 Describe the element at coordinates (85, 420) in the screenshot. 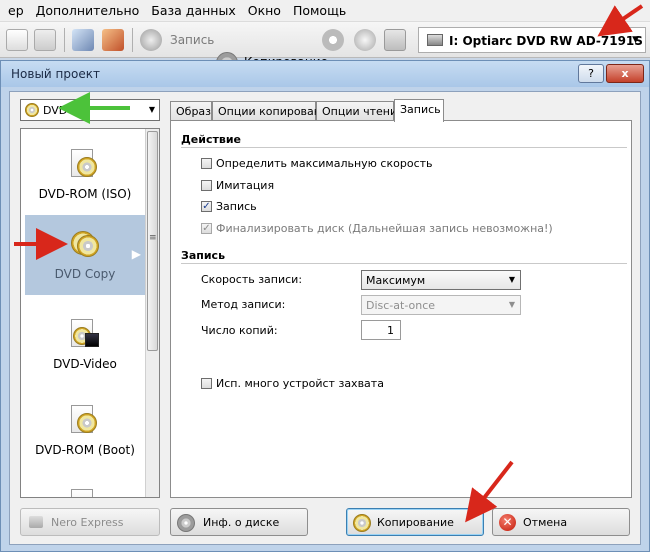

I see `dvd-rom-boot-icon` at that location.